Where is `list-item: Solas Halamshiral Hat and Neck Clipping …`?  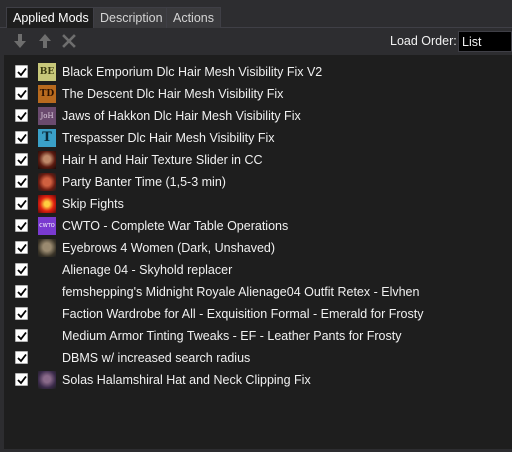 list-item: Solas Halamshiral Hat and Neck Clipping … is located at coordinates (258, 380).